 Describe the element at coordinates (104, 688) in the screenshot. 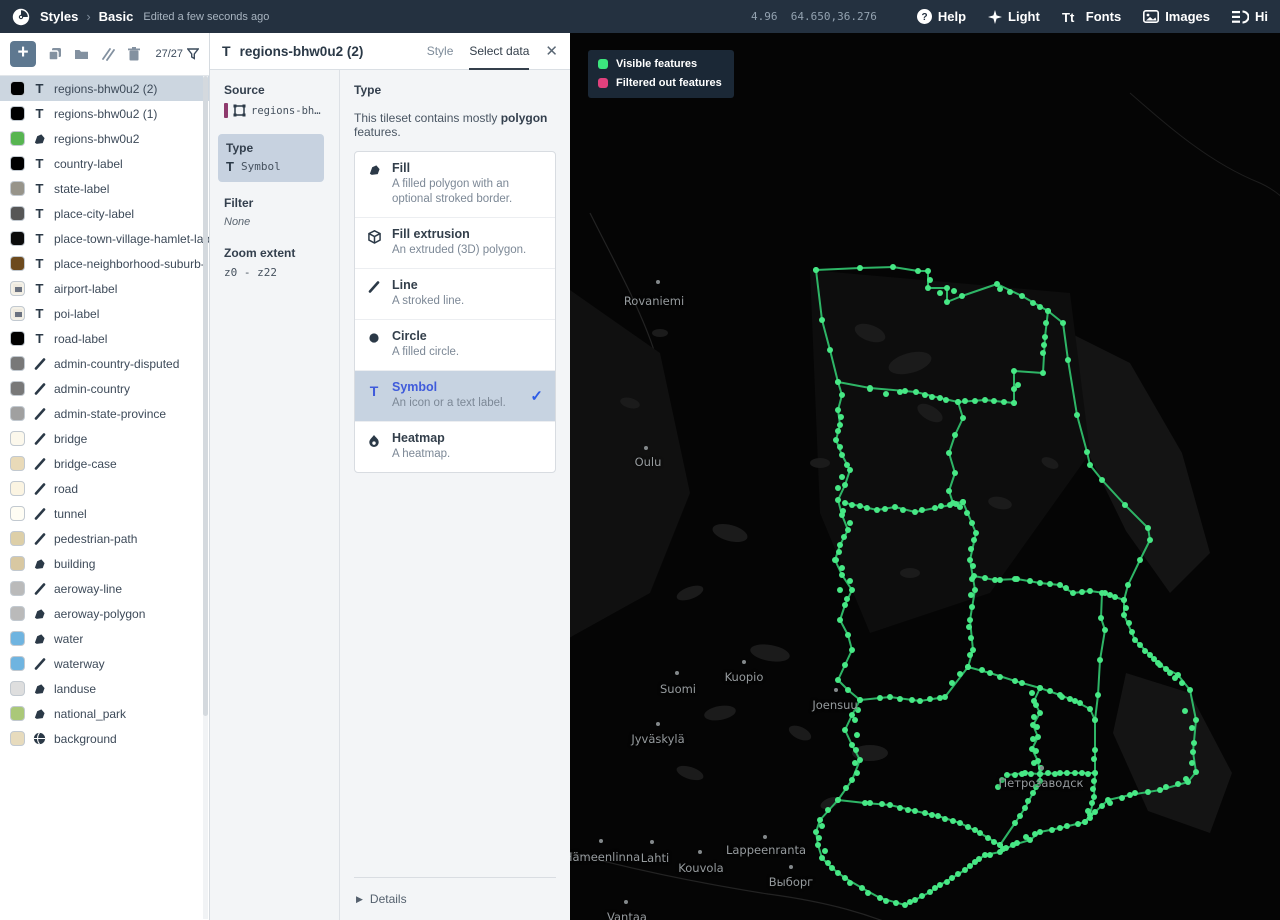

I see `layer-row: landuse` at that location.